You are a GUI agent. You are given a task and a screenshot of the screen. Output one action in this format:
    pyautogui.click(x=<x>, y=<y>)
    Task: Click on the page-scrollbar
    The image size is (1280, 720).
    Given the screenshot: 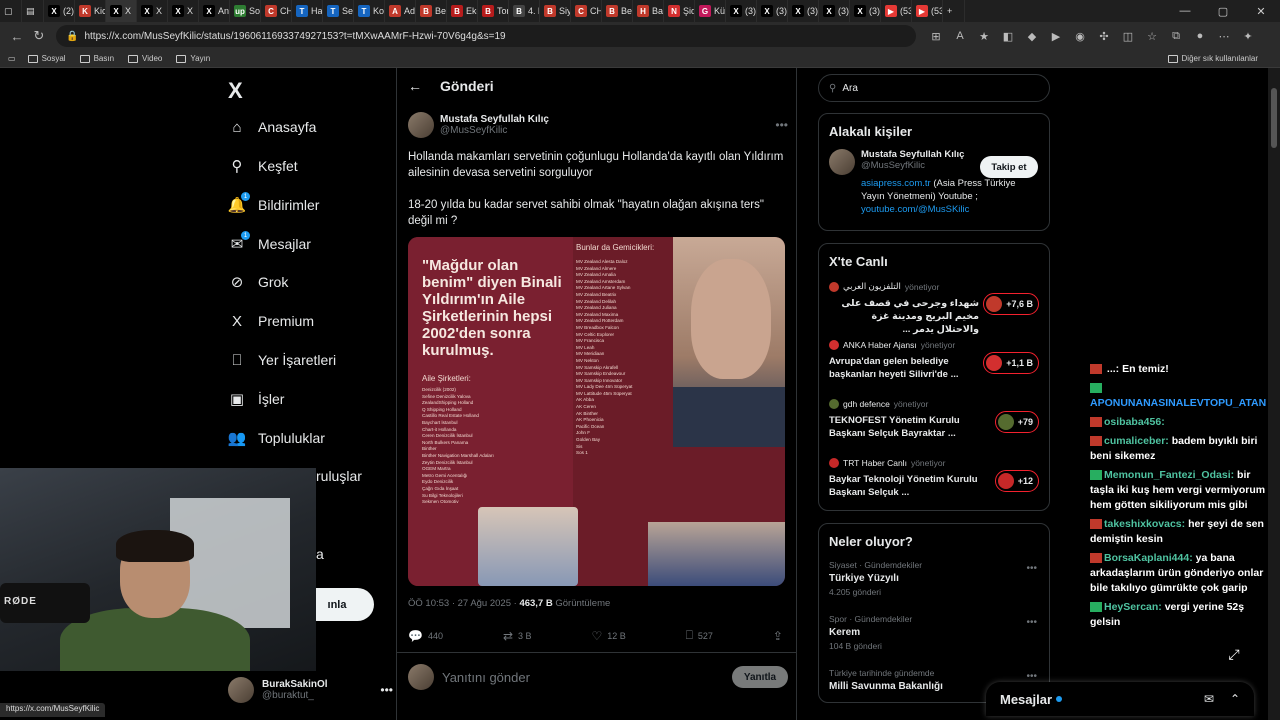 What is the action you would take?
    pyautogui.click(x=1274, y=394)
    